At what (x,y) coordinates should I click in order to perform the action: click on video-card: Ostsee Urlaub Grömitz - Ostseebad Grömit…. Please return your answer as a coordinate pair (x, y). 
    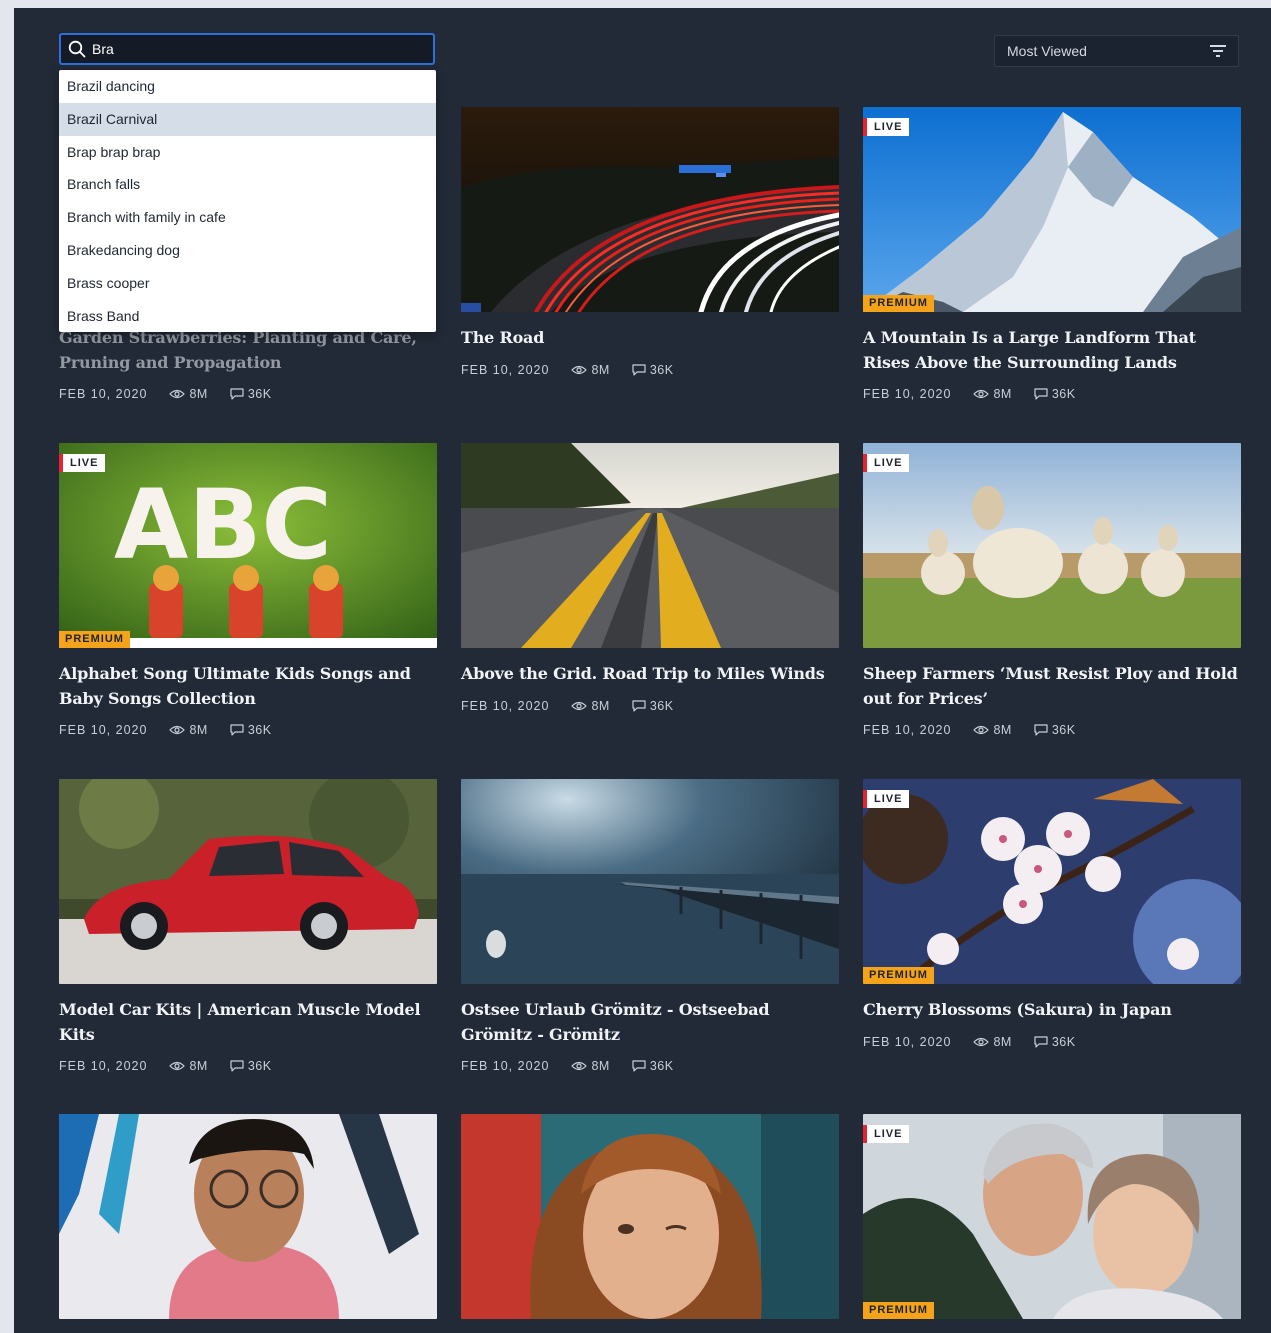
    Looking at the image, I should click on (650, 926).